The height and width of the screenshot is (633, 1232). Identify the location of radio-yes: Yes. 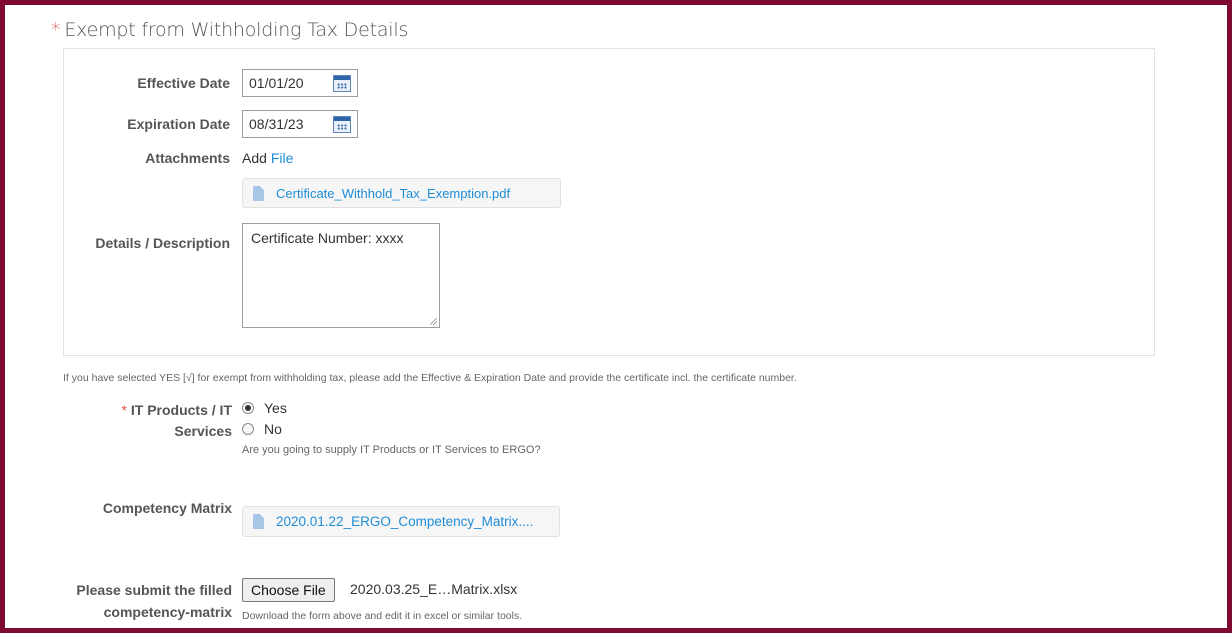
(264, 408).